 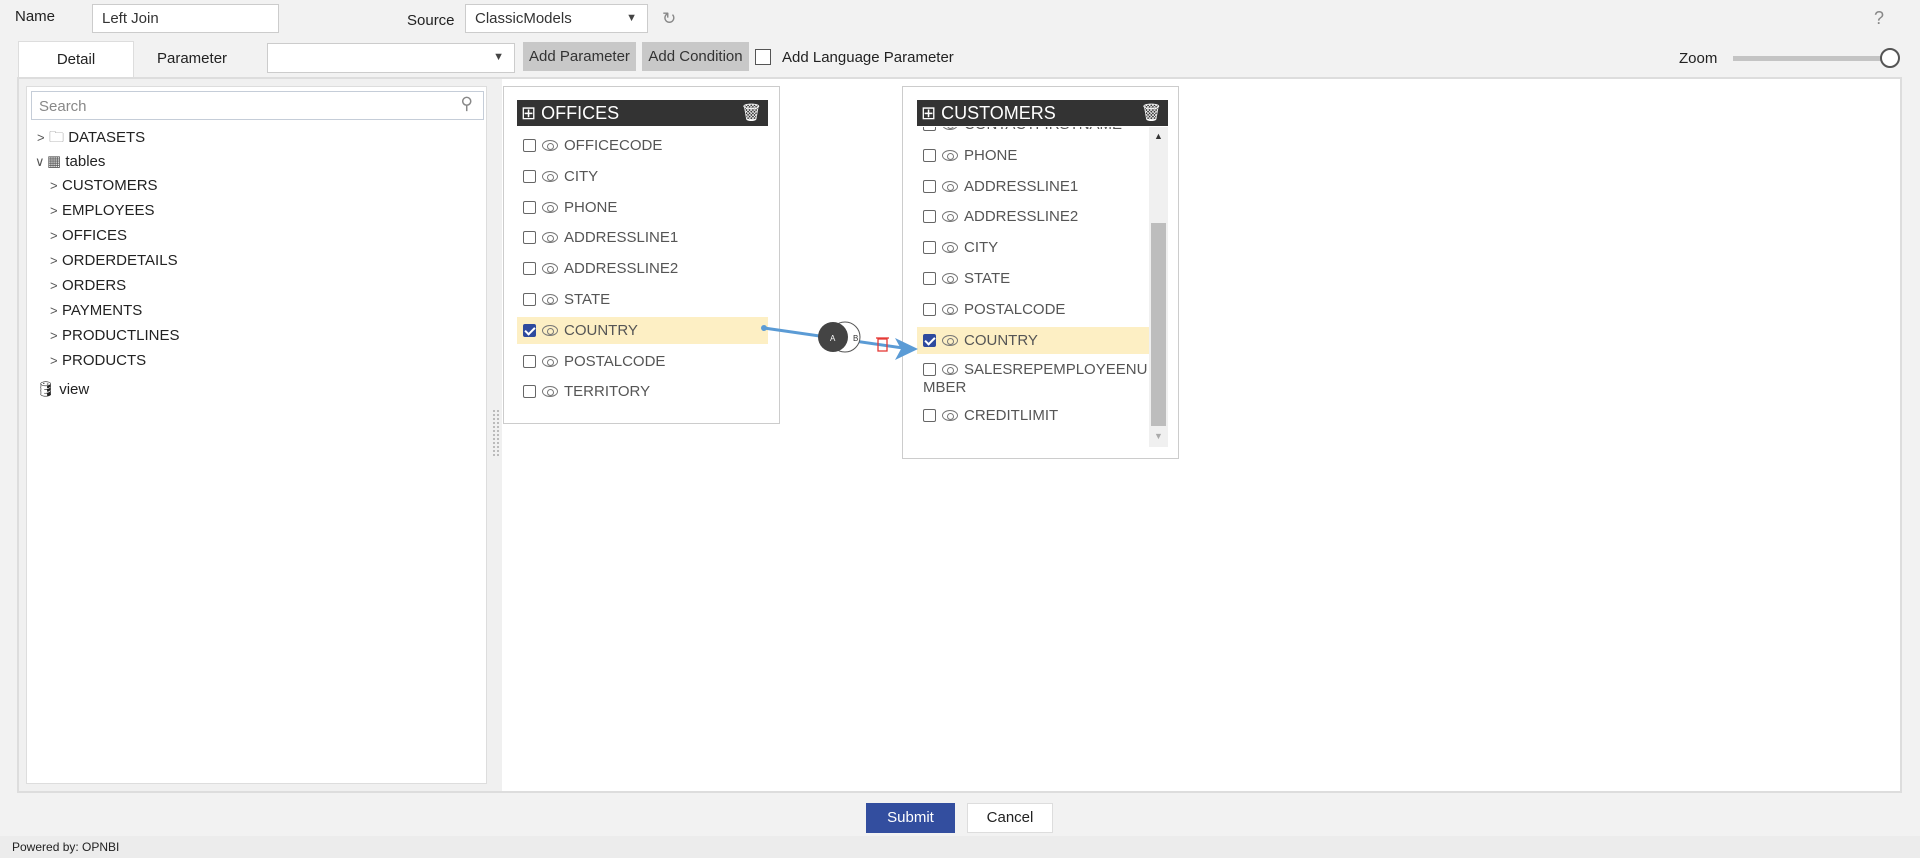 What do you see at coordinates (102, 210) in the screenshot?
I see `tree-item-table: > EMPLOYEES` at bounding box center [102, 210].